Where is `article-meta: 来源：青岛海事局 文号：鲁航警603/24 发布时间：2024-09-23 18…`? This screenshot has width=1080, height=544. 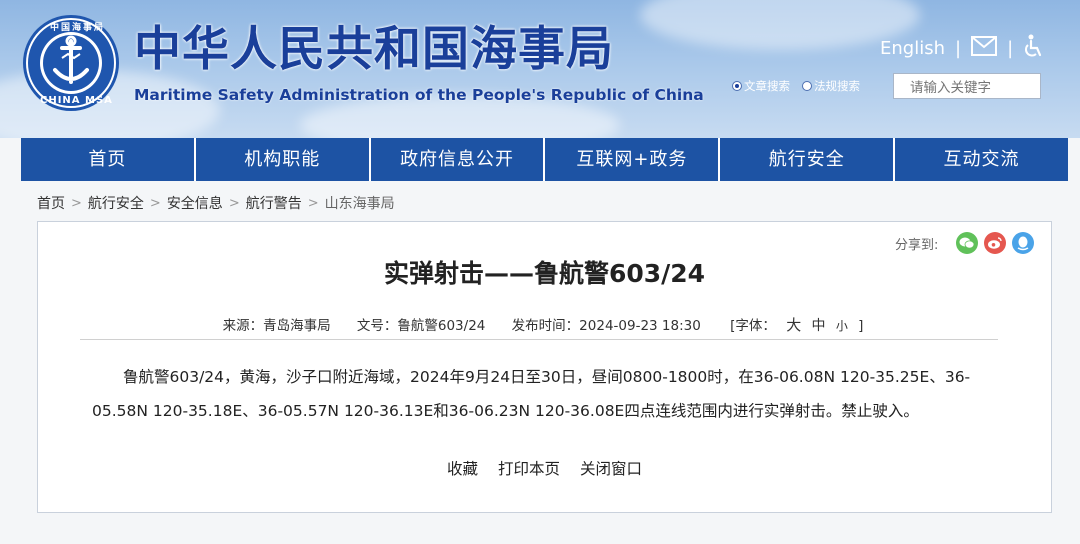 article-meta: 来源：青岛海事局 文号：鲁航警603/24 发布时间：2024-09-23 18… is located at coordinates (544, 324).